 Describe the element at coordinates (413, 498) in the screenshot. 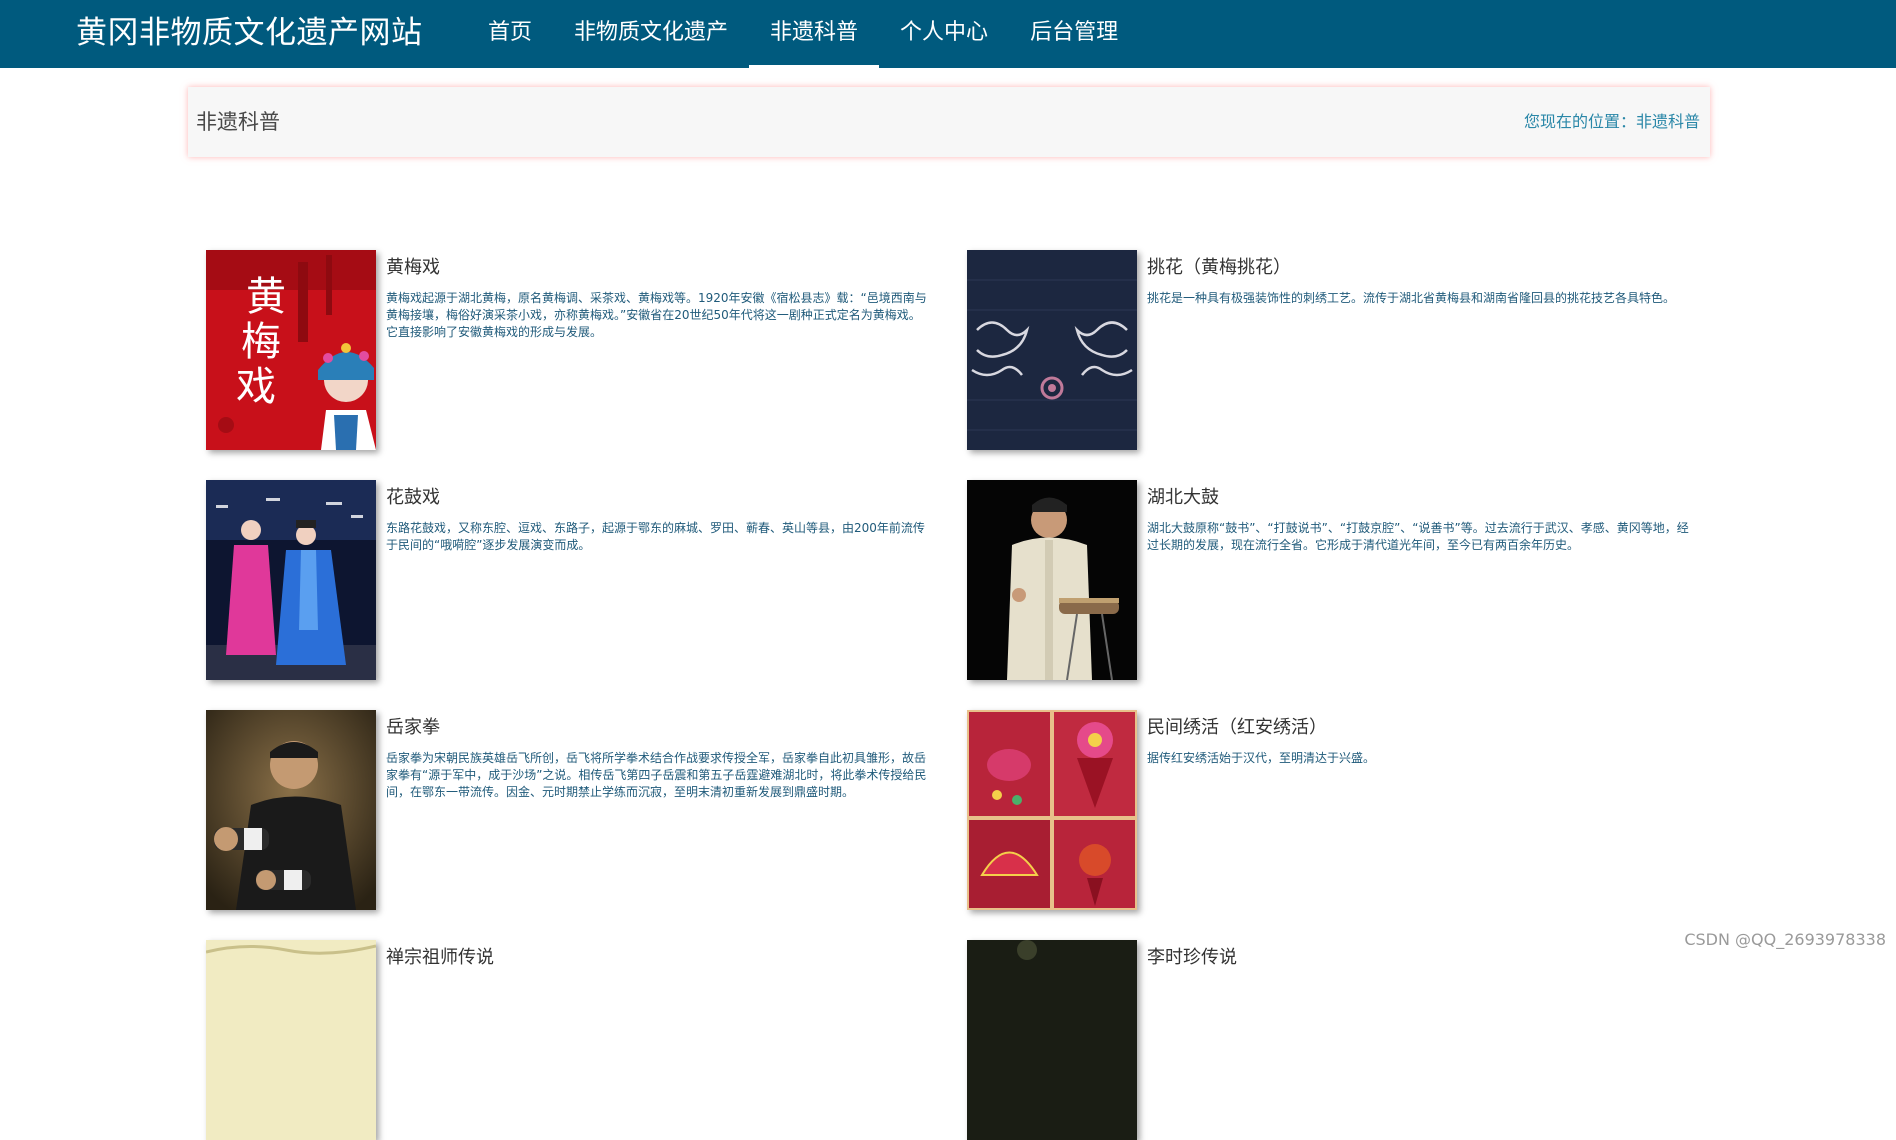

I see `article-title: 花鼓戏` at that location.